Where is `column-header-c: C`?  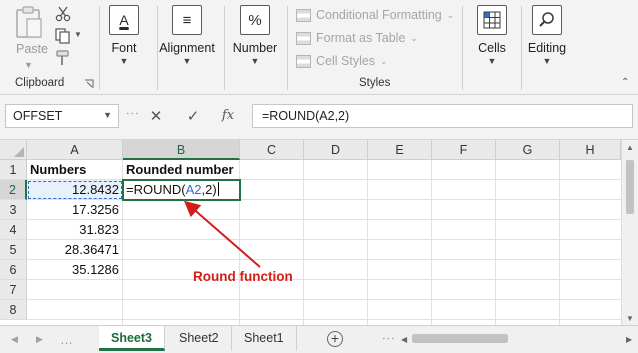 column-header-c: C is located at coordinates (272, 150).